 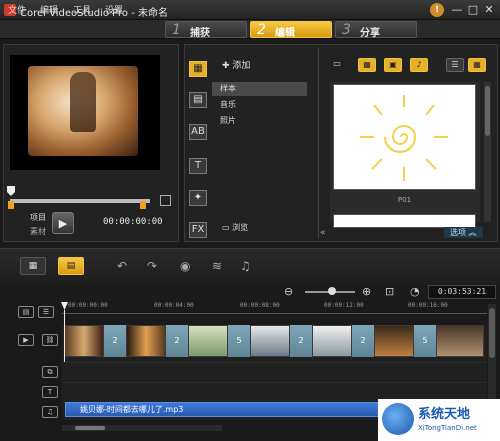 I want to click on zoom-out-icon: ⊖, so click(x=288, y=291).